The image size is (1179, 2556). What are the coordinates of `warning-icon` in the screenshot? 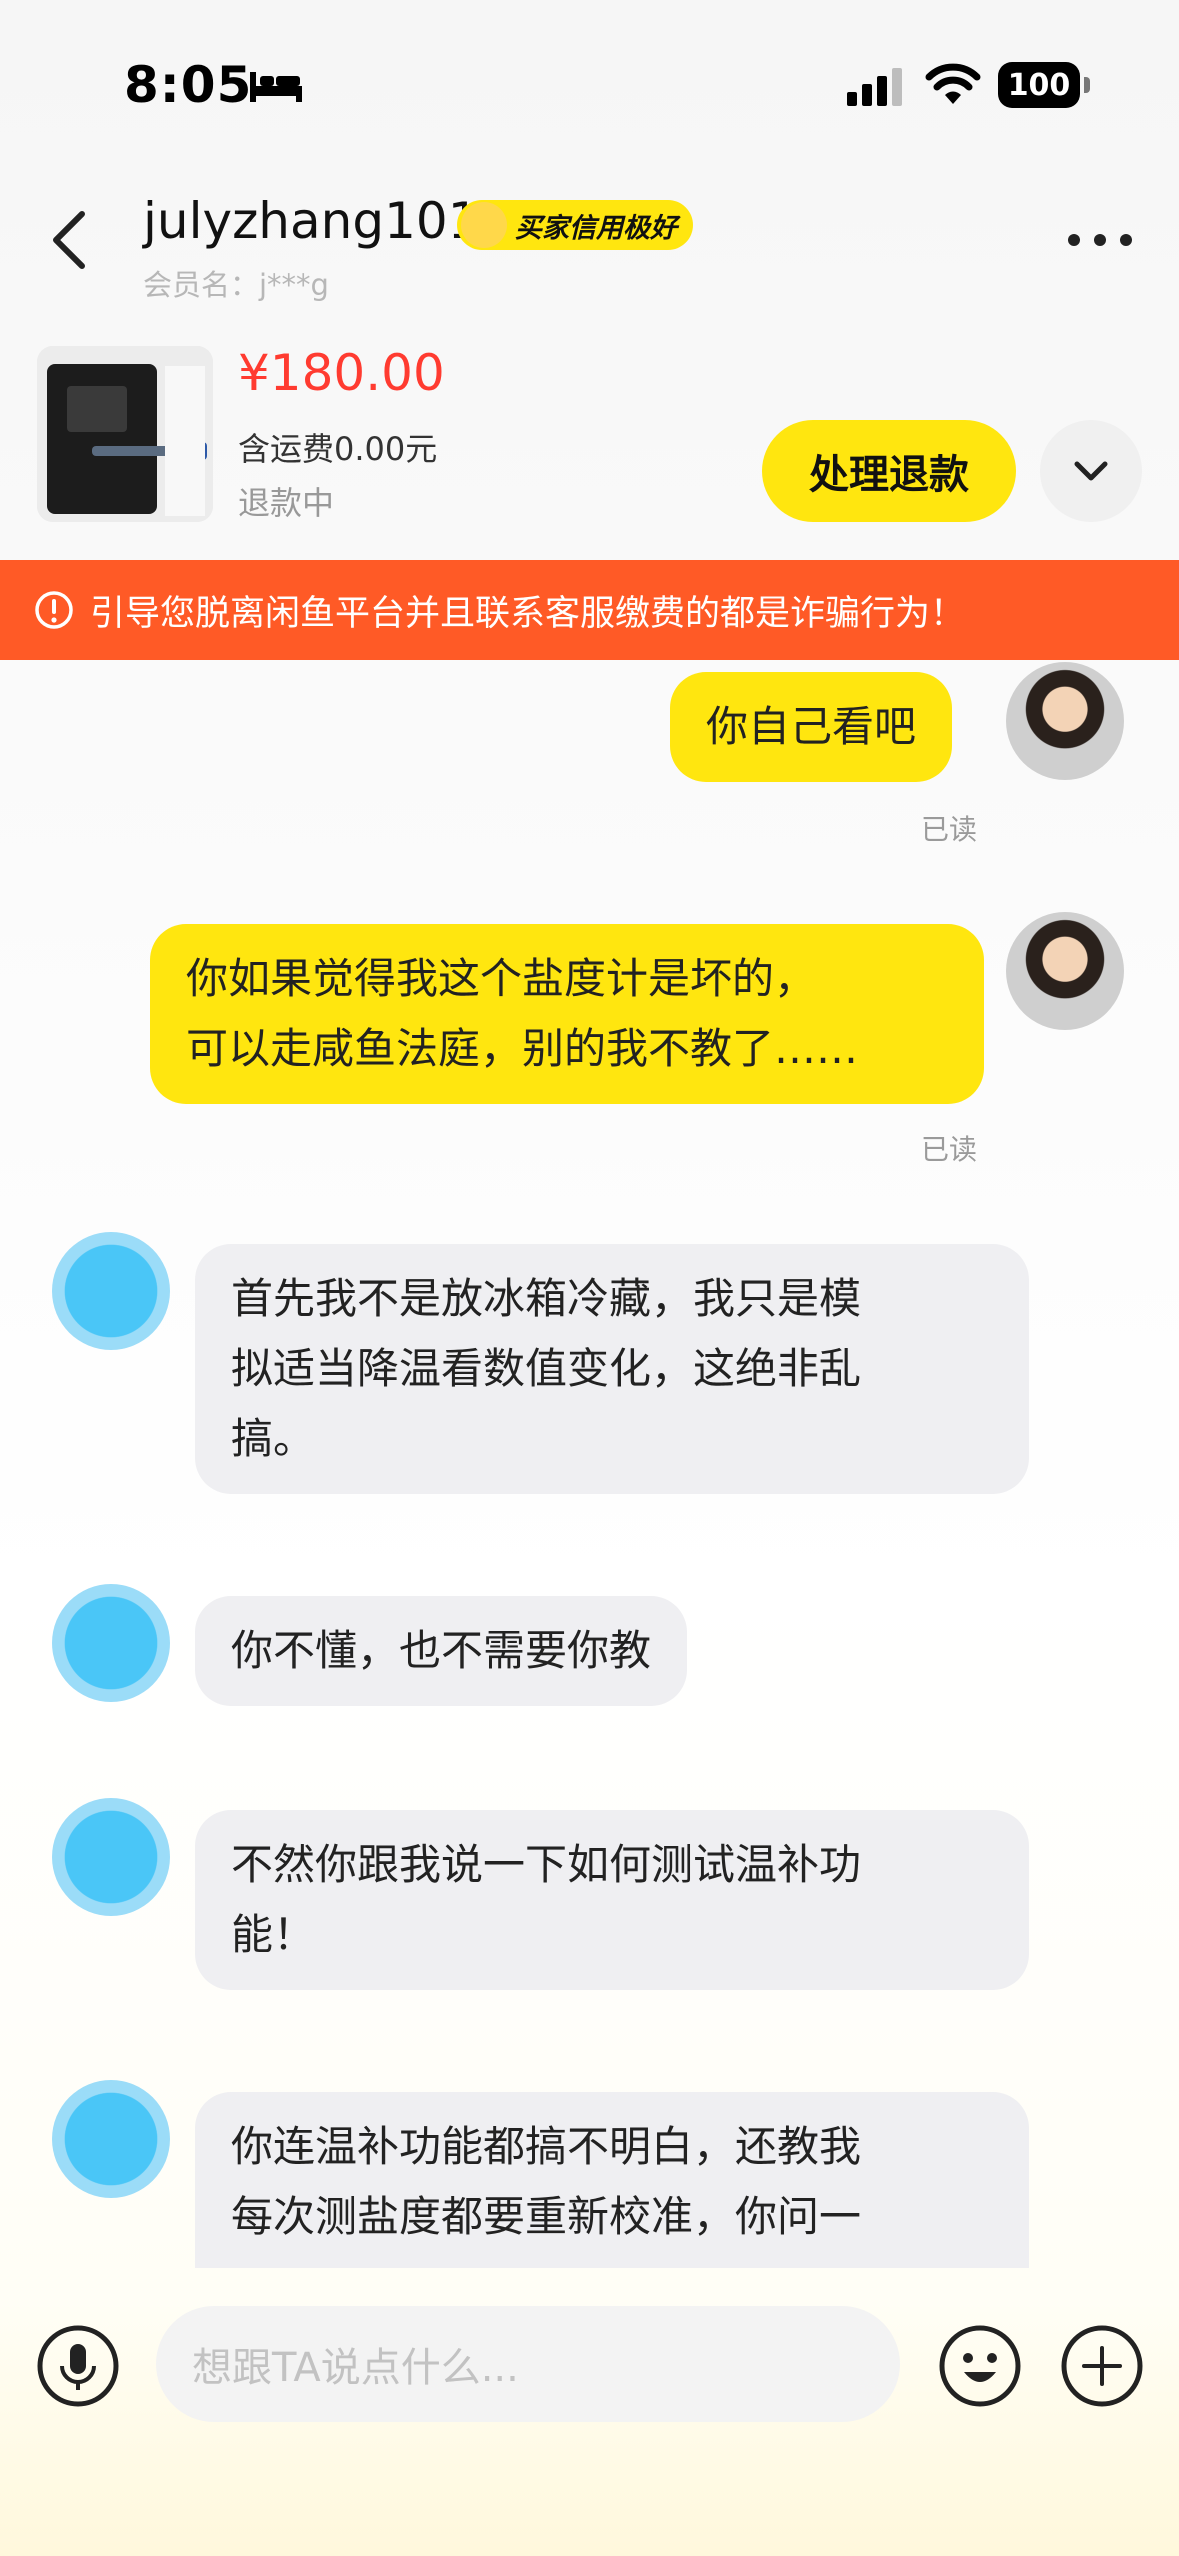 It's located at (54, 610).